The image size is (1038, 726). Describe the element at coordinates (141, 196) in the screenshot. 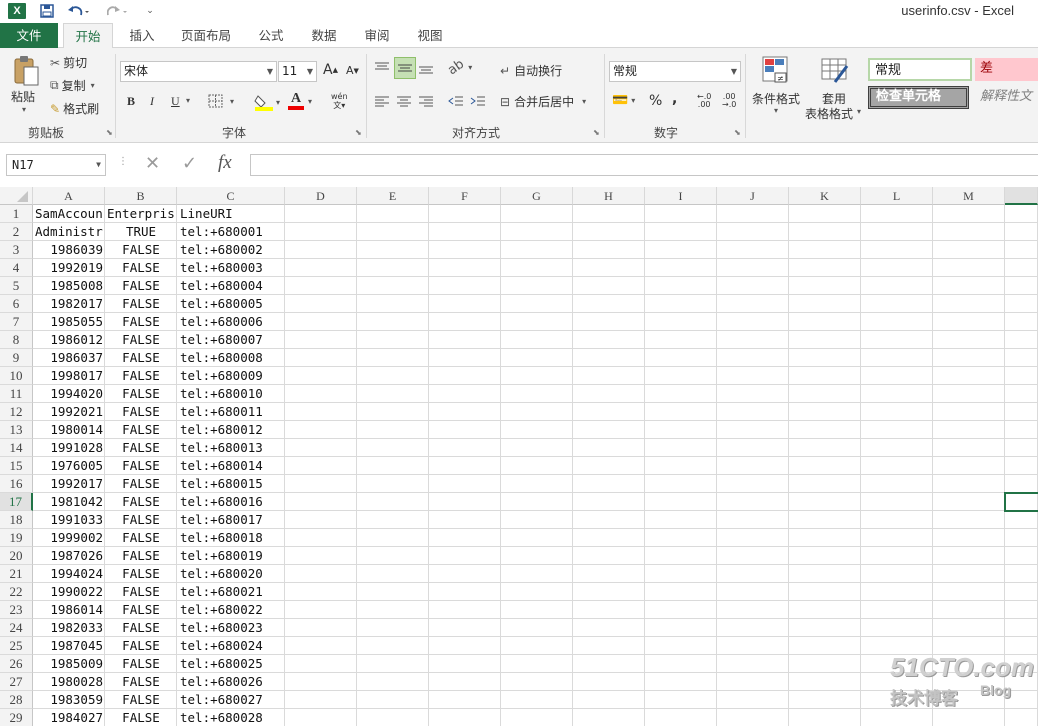

I see `column-header: B` at that location.